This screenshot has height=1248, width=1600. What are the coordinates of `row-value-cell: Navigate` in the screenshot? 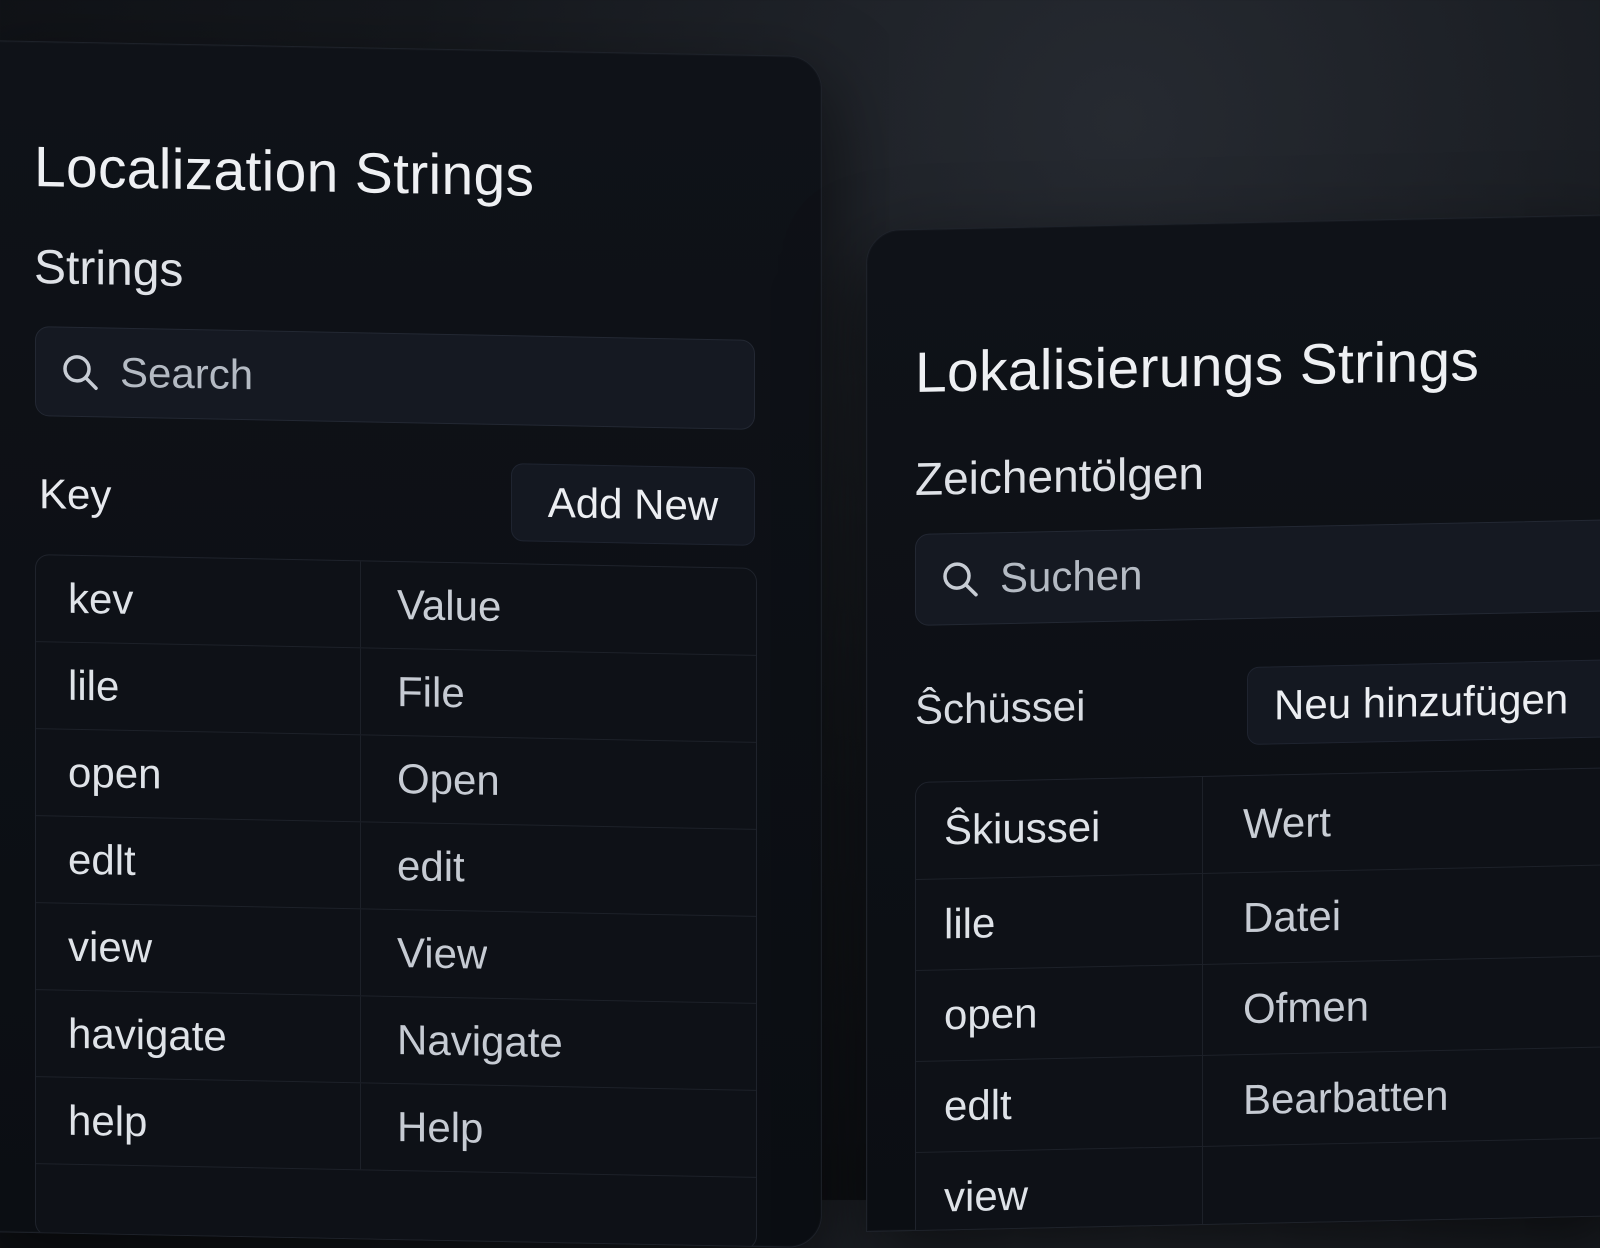 It's located at (480, 1041).